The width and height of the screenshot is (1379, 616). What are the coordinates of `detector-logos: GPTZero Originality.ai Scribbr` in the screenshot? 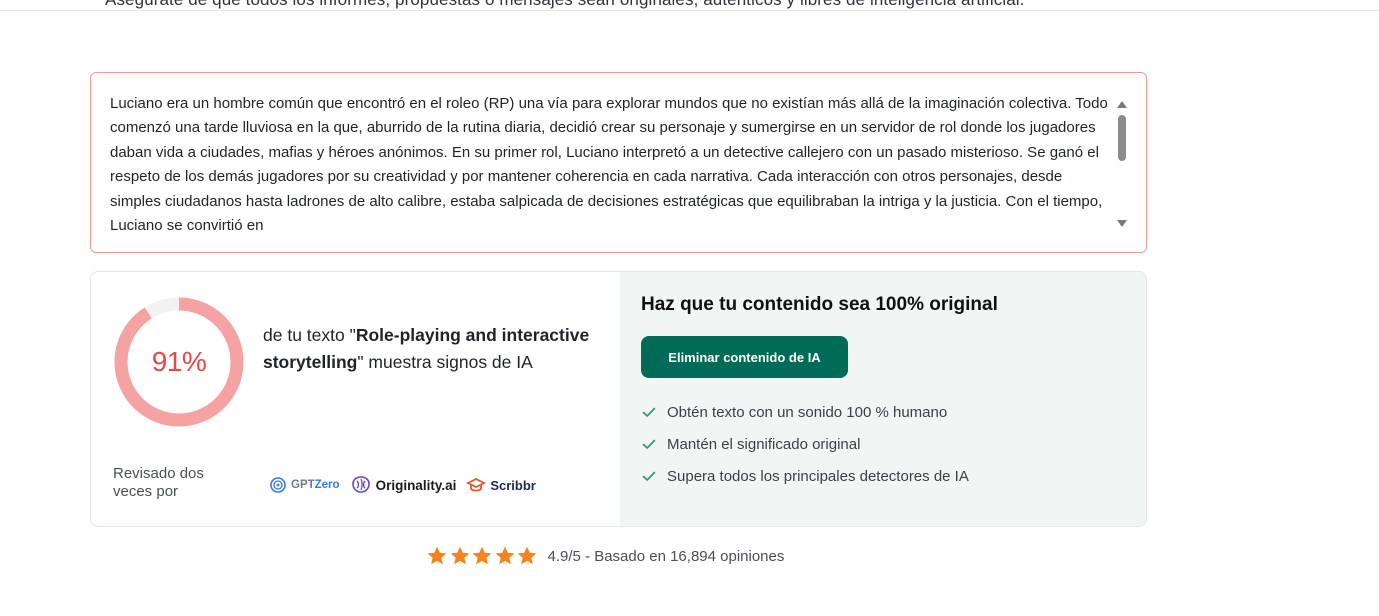 It's located at (402, 485).